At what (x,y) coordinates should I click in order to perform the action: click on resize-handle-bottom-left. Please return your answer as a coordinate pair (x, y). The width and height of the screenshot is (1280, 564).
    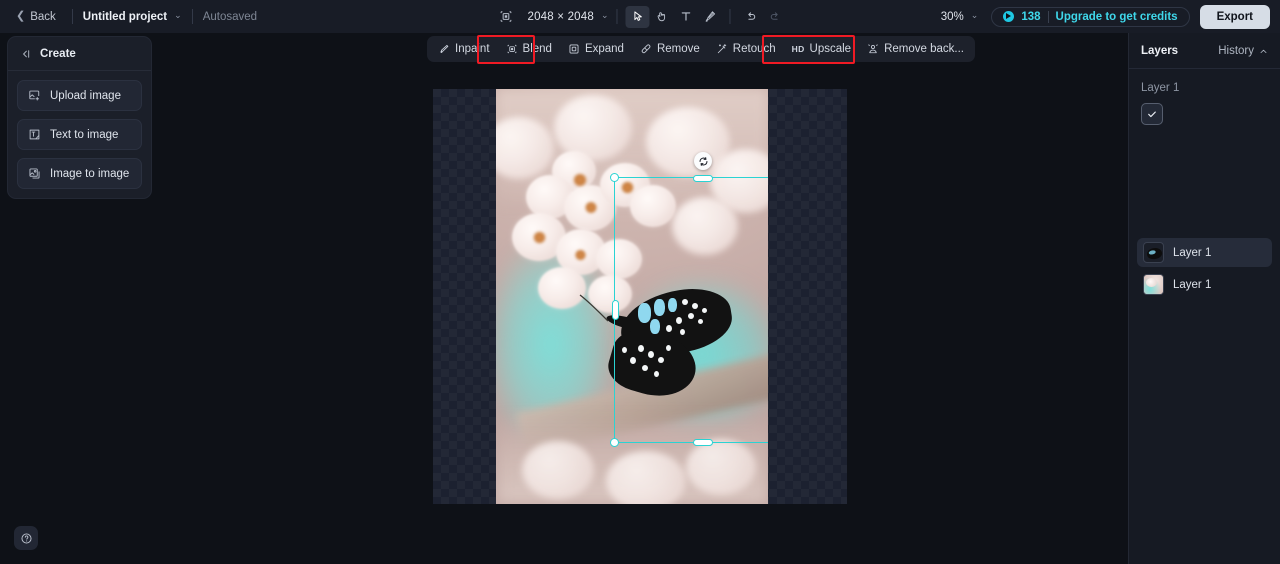
    Looking at the image, I should click on (614, 442).